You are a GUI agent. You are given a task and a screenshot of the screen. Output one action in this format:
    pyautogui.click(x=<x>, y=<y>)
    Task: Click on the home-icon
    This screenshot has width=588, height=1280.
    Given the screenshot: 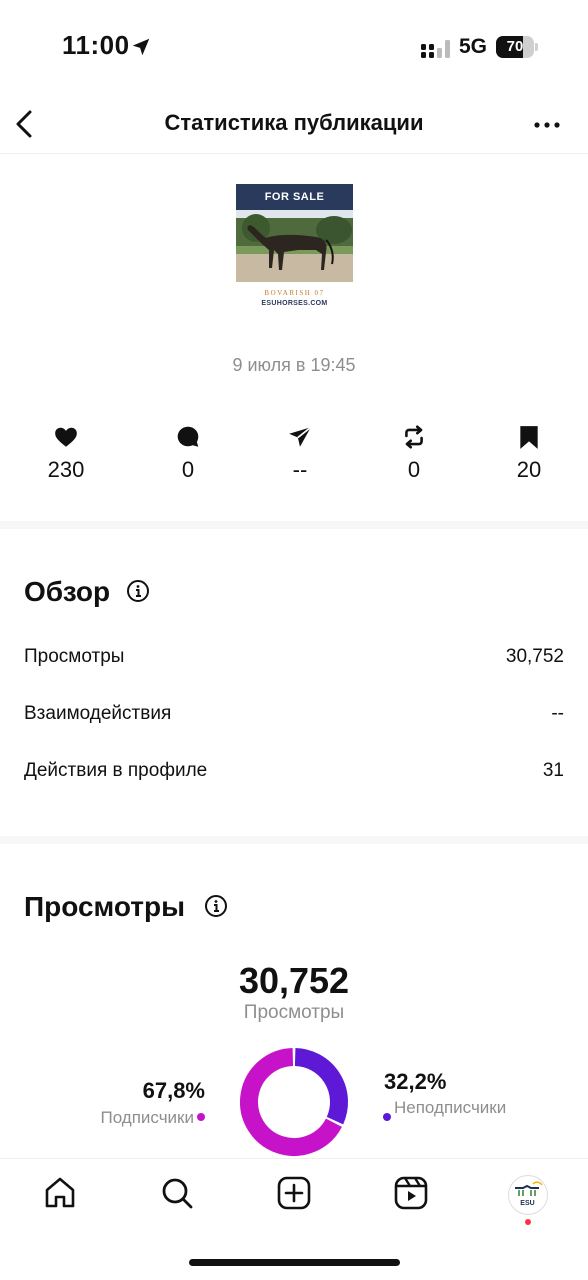 What is the action you would take?
    pyautogui.click(x=60, y=1193)
    